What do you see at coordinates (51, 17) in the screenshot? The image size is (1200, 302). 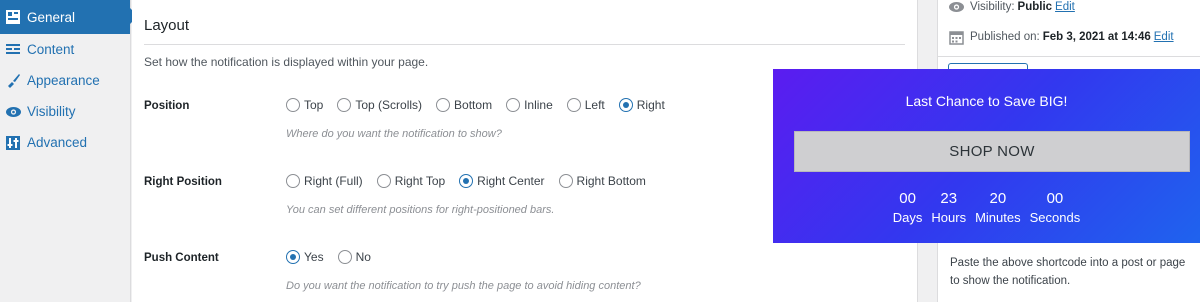 I see `tab-general-label: General` at bounding box center [51, 17].